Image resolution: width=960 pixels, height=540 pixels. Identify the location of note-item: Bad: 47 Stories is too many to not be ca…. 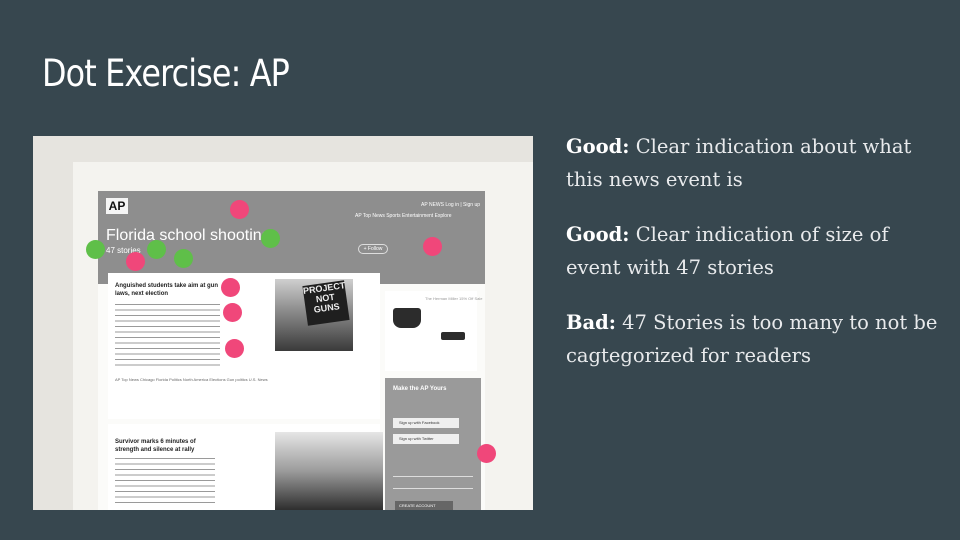
(753, 339).